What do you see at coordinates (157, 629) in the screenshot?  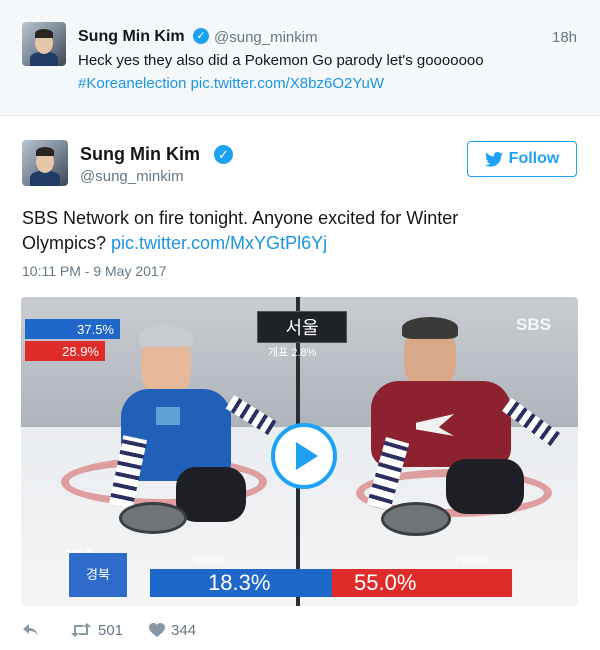 I see `heart-icon` at bounding box center [157, 629].